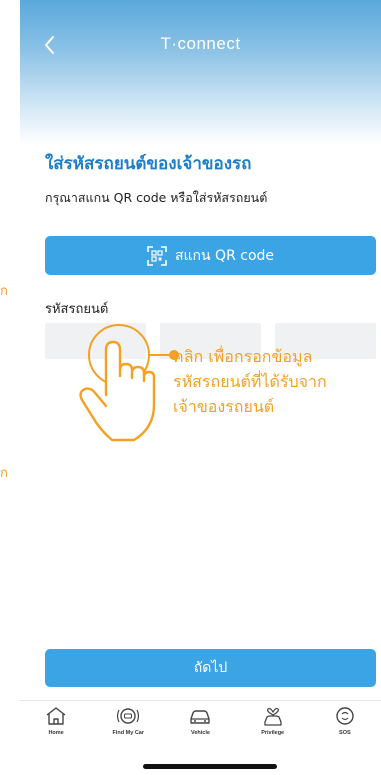 The height and width of the screenshot is (775, 381). Describe the element at coordinates (210, 668) in the screenshot. I see `next-button: ถัดไป` at that location.